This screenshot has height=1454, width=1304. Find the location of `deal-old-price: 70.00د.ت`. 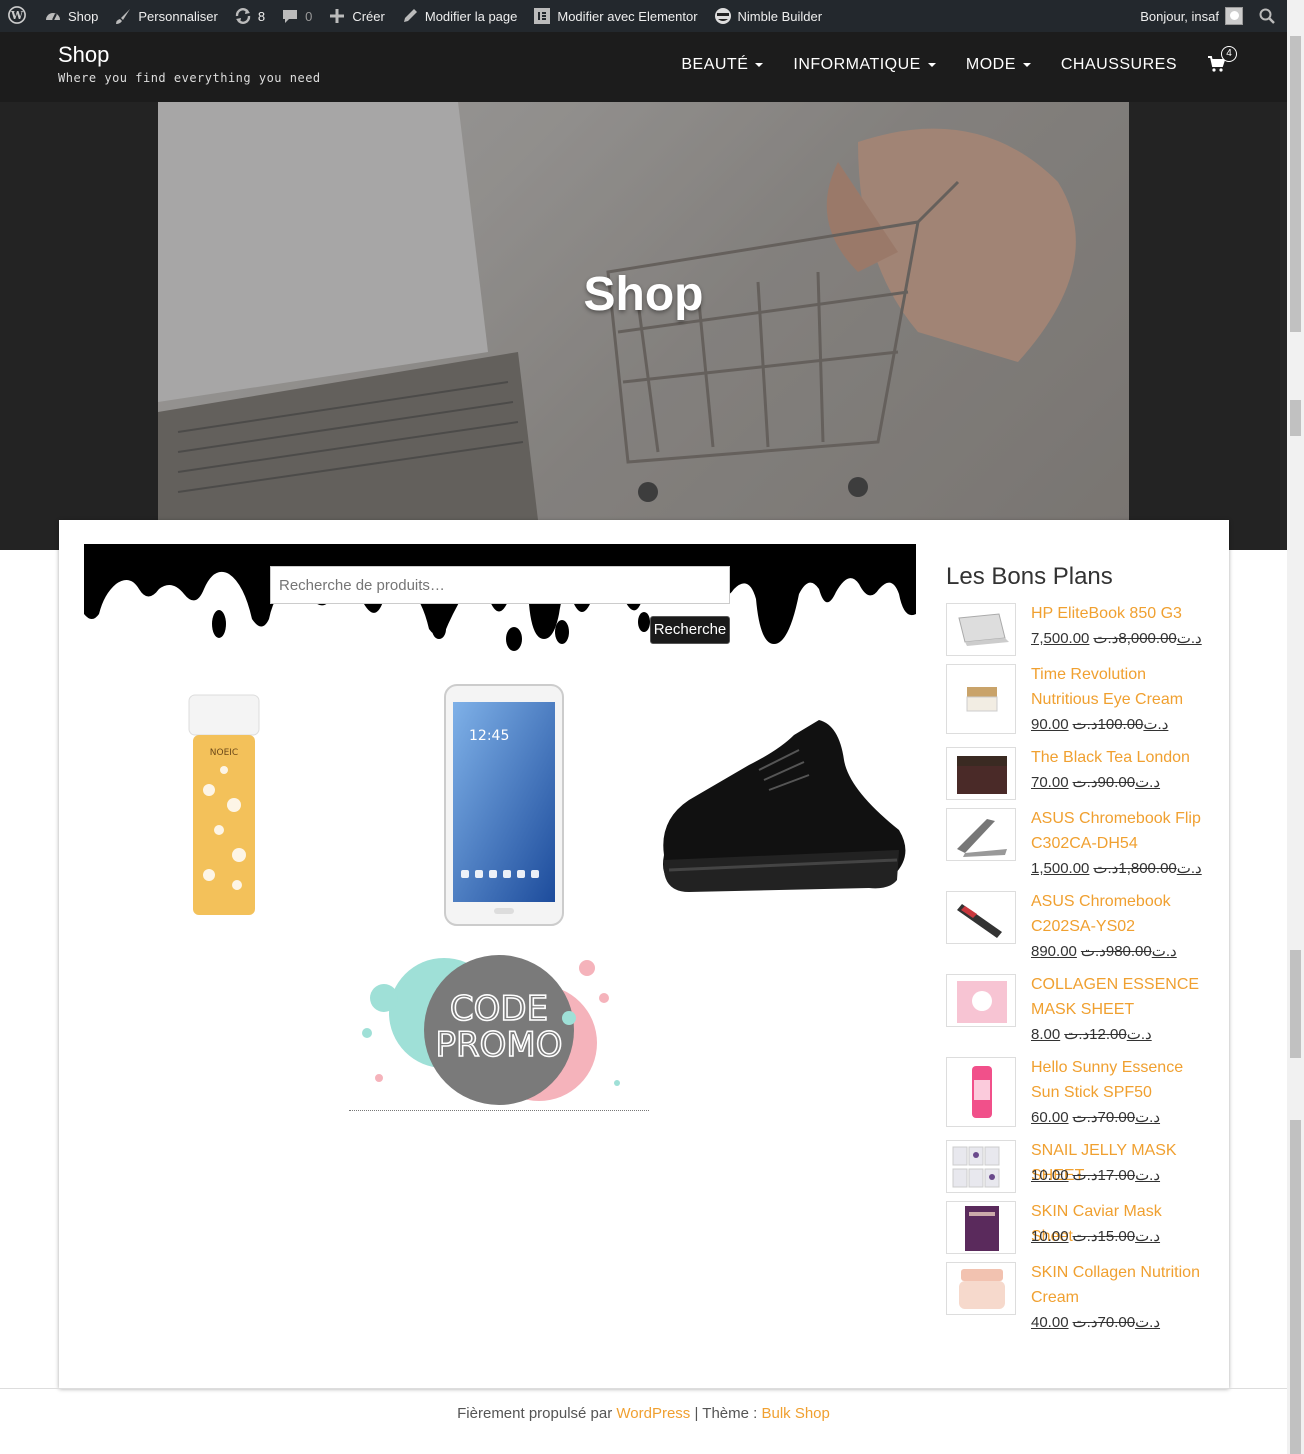

deal-old-price: 70.00د.ت is located at coordinates (1104, 1322).